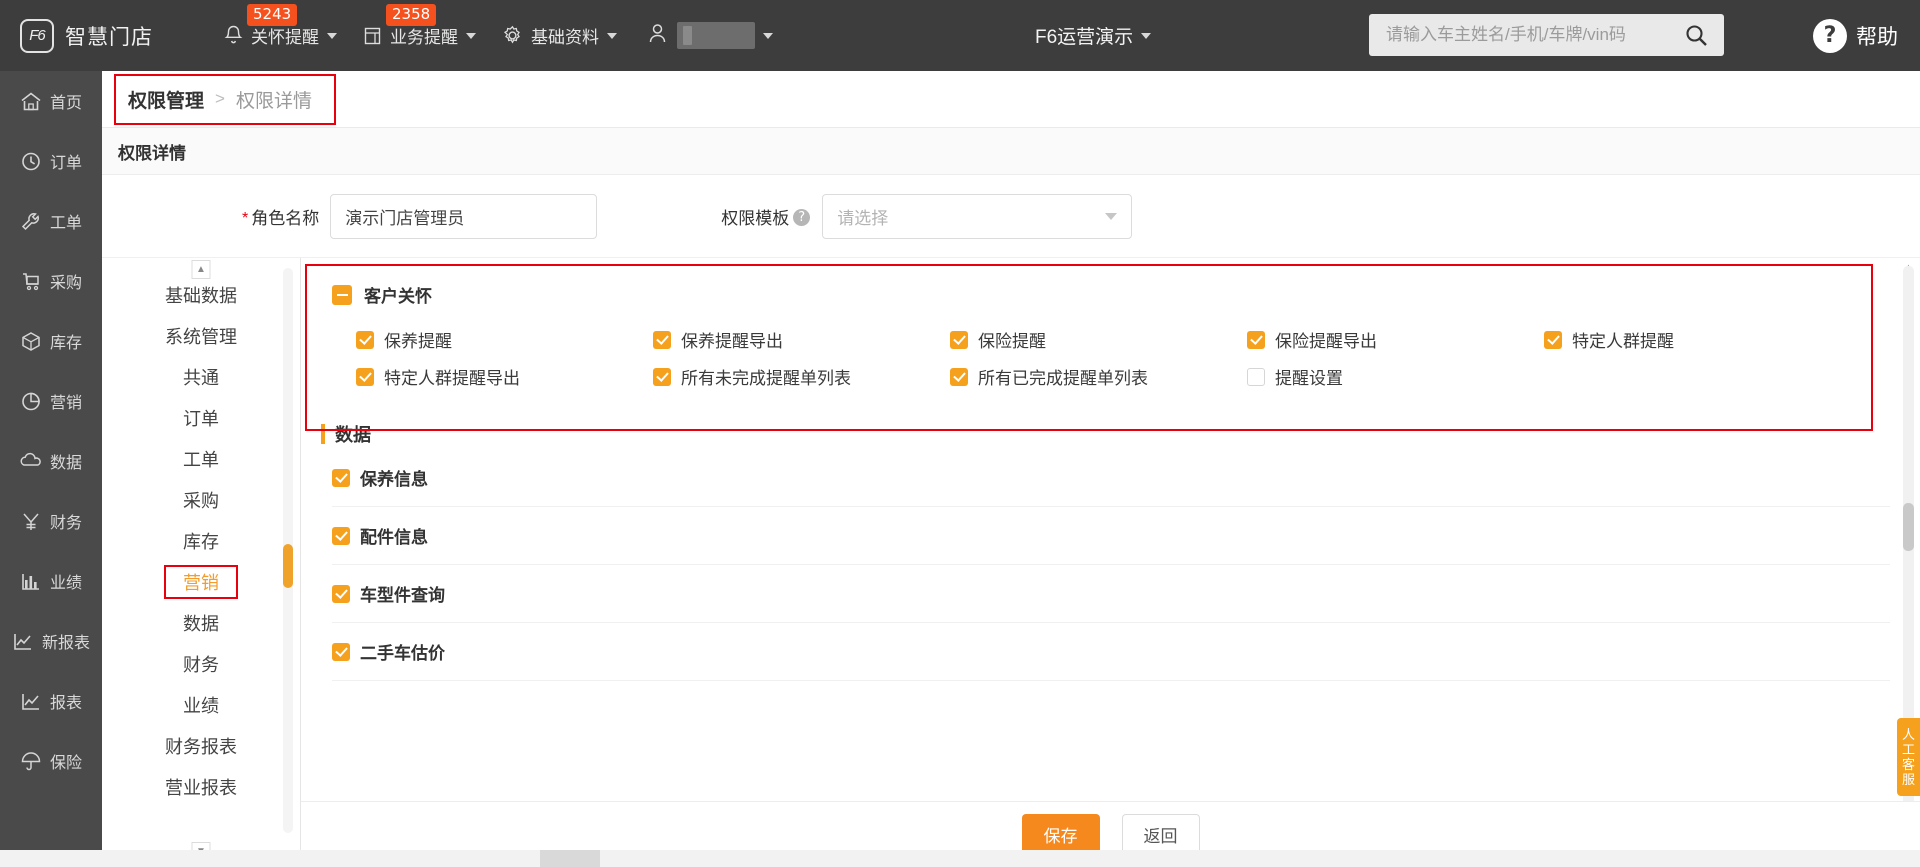 This screenshot has height=867, width=1920. What do you see at coordinates (65, 343) in the screenshot?
I see `rail-label: 库存` at bounding box center [65, 343].